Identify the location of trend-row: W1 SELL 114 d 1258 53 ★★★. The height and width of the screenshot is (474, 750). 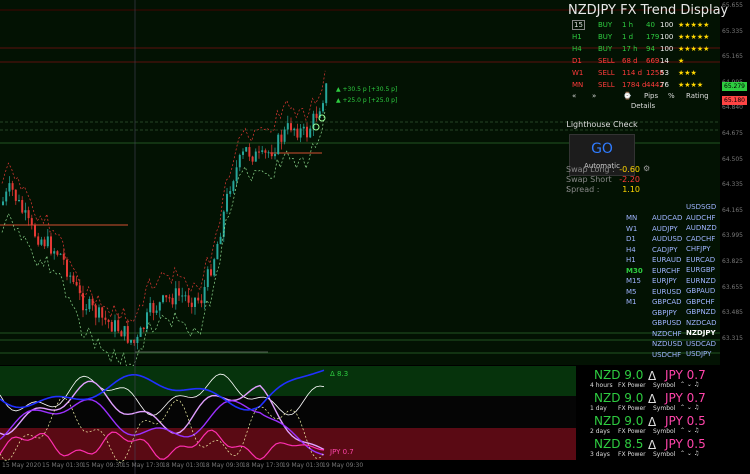
(643, 73).